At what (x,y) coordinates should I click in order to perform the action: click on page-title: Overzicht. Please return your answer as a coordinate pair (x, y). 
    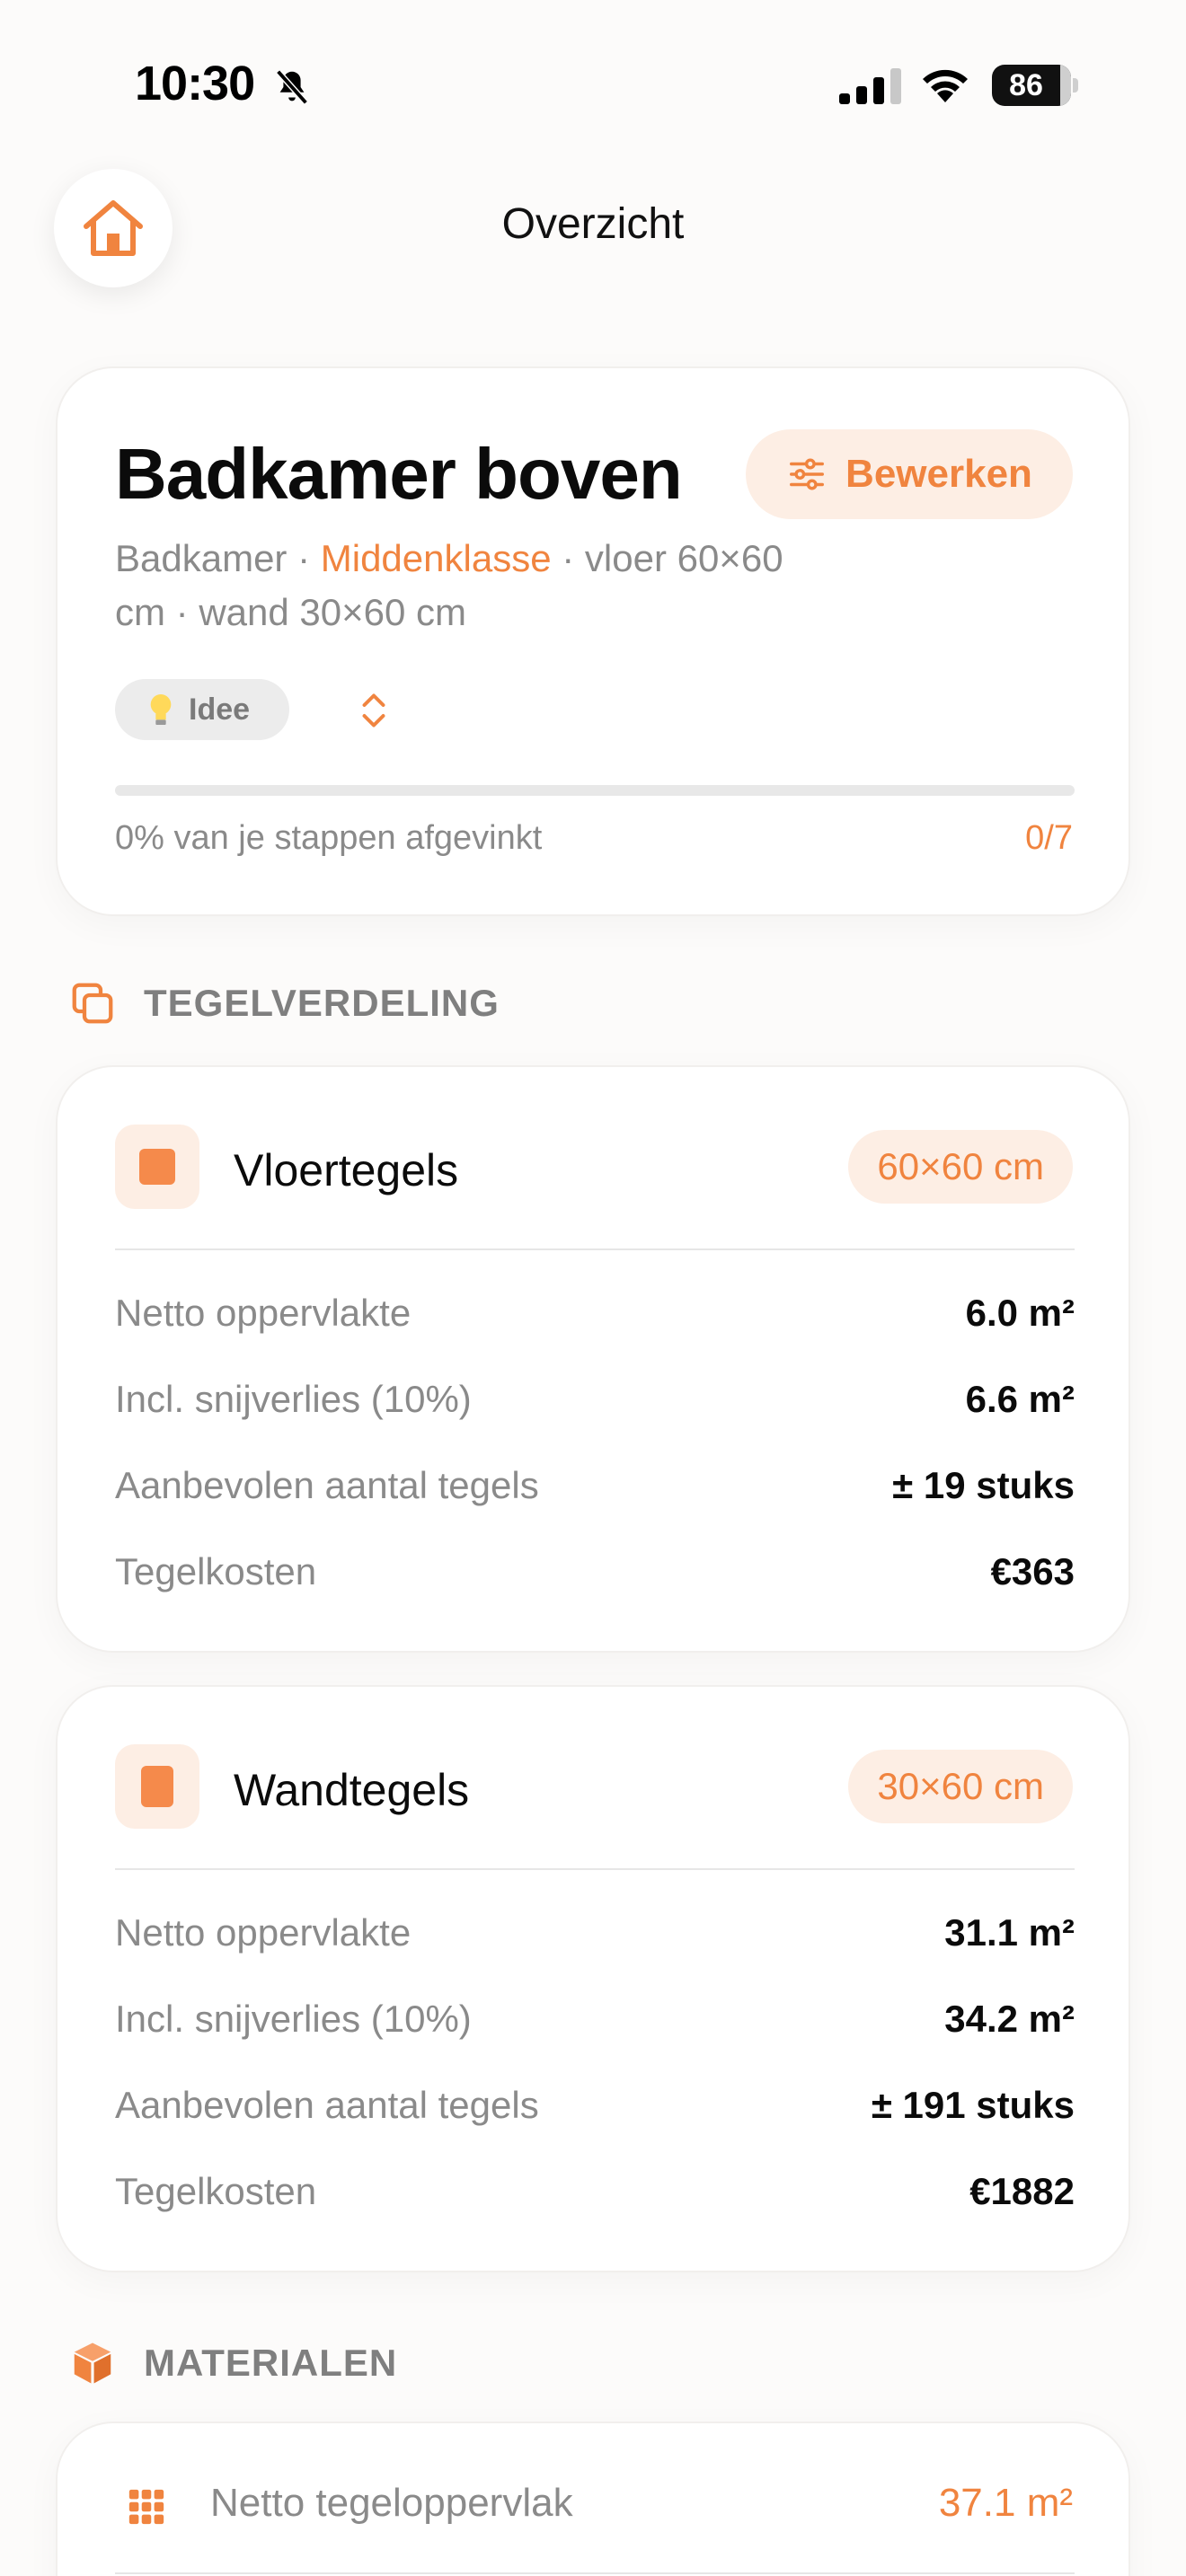
    Looking at the image, I should click on (593, 224).